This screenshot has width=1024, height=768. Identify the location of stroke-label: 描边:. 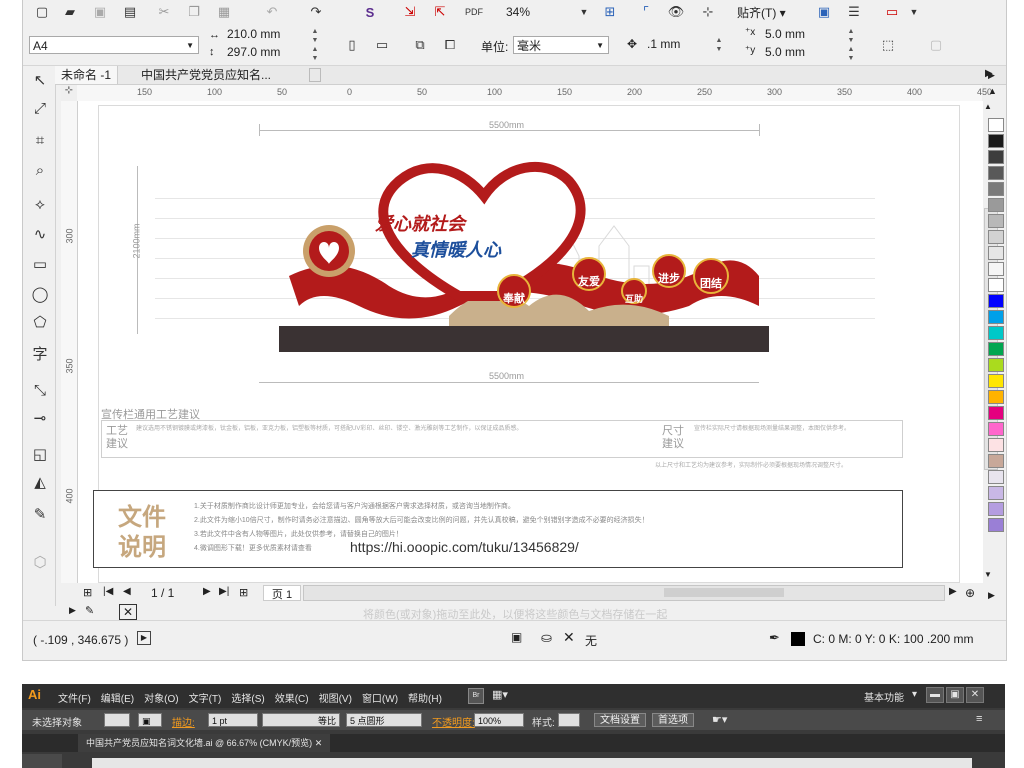
(183, 721).